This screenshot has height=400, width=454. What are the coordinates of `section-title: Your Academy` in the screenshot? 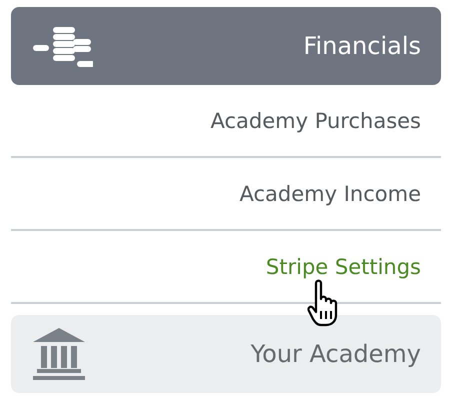 It's located at (335, 354).